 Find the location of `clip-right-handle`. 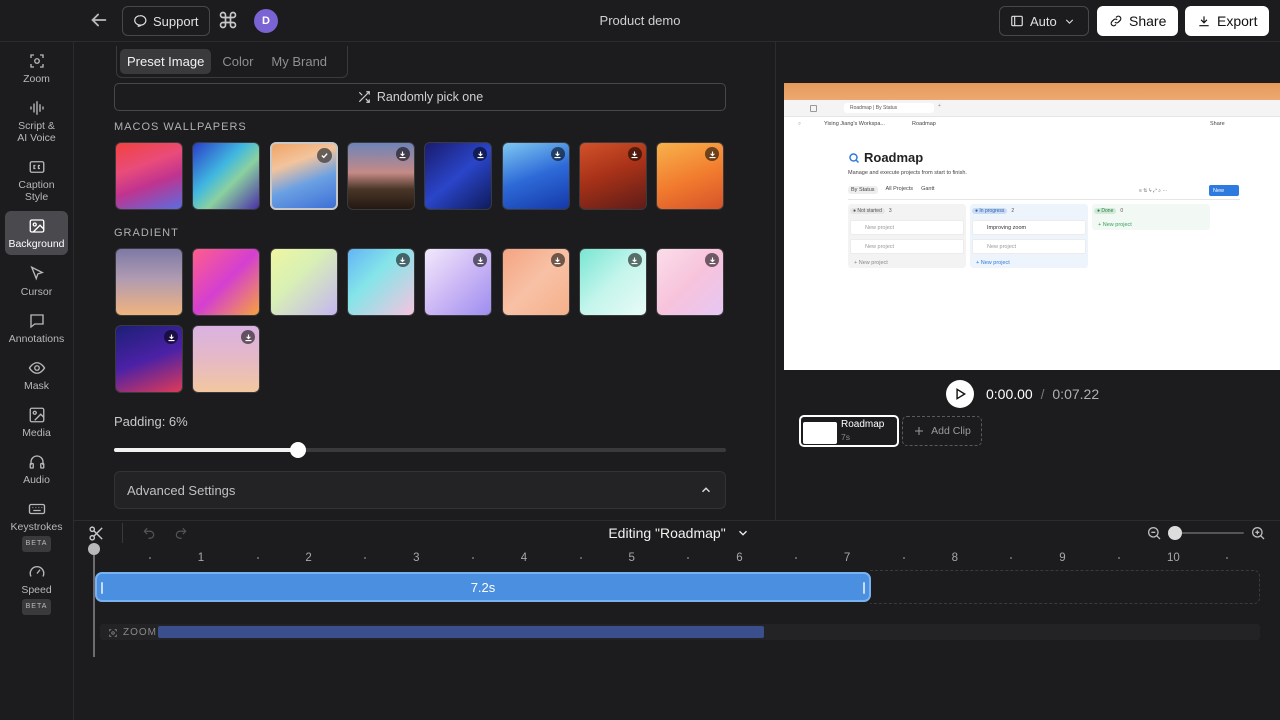

clip-right-handle is located at coordinates (864, 588).